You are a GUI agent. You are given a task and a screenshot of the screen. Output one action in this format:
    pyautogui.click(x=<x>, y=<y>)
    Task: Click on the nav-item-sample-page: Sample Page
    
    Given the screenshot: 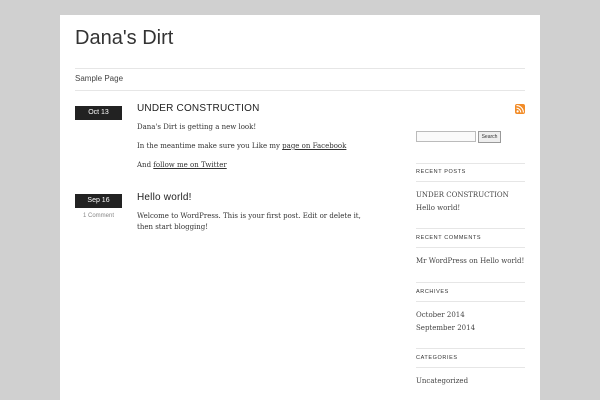 What is the action you would take?
    pyautogui.click(x=99, y=78)
    